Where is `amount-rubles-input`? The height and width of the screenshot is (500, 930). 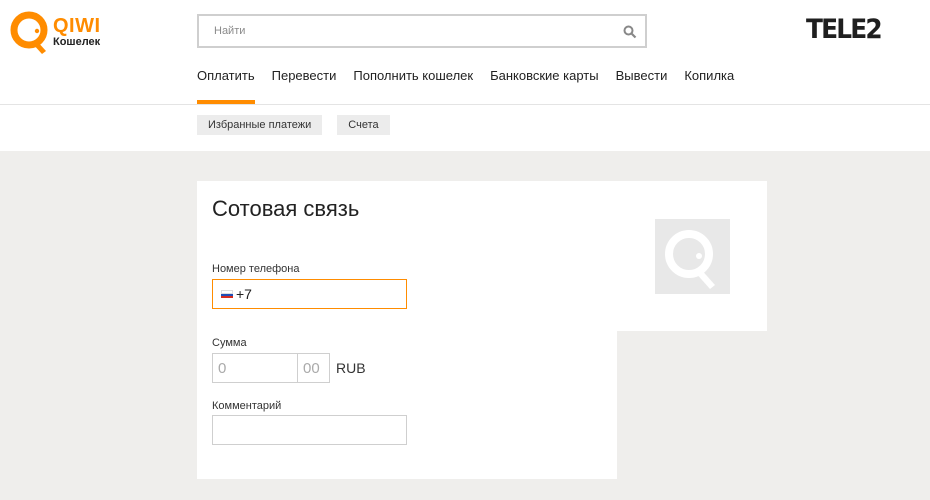 amount-rubles-input is located at coordinates (255, 368).